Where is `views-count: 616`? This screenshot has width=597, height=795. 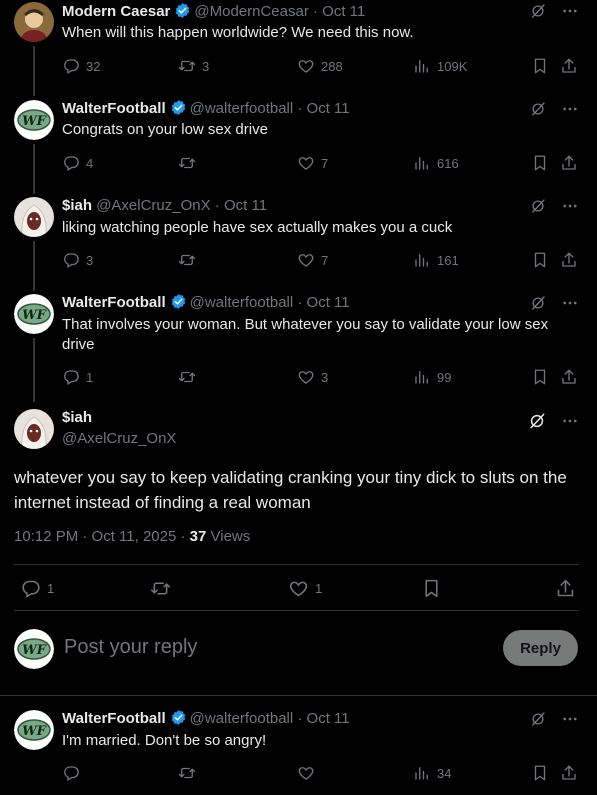
views-count: 616 is located at coordinates (448, 163).